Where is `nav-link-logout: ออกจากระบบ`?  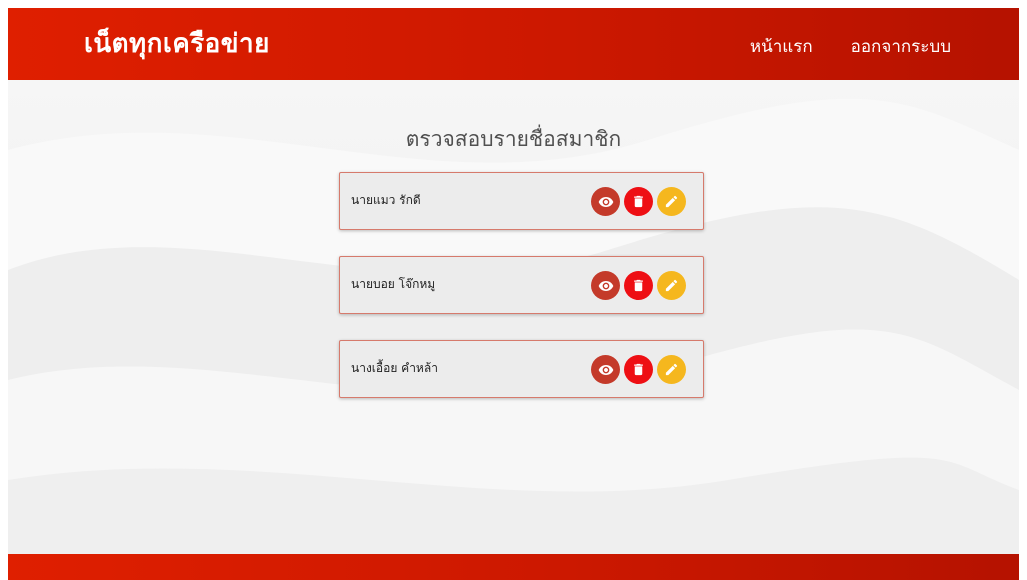
nav-link-logout: ออกจากระบบ is located at coordinates (901, 47).